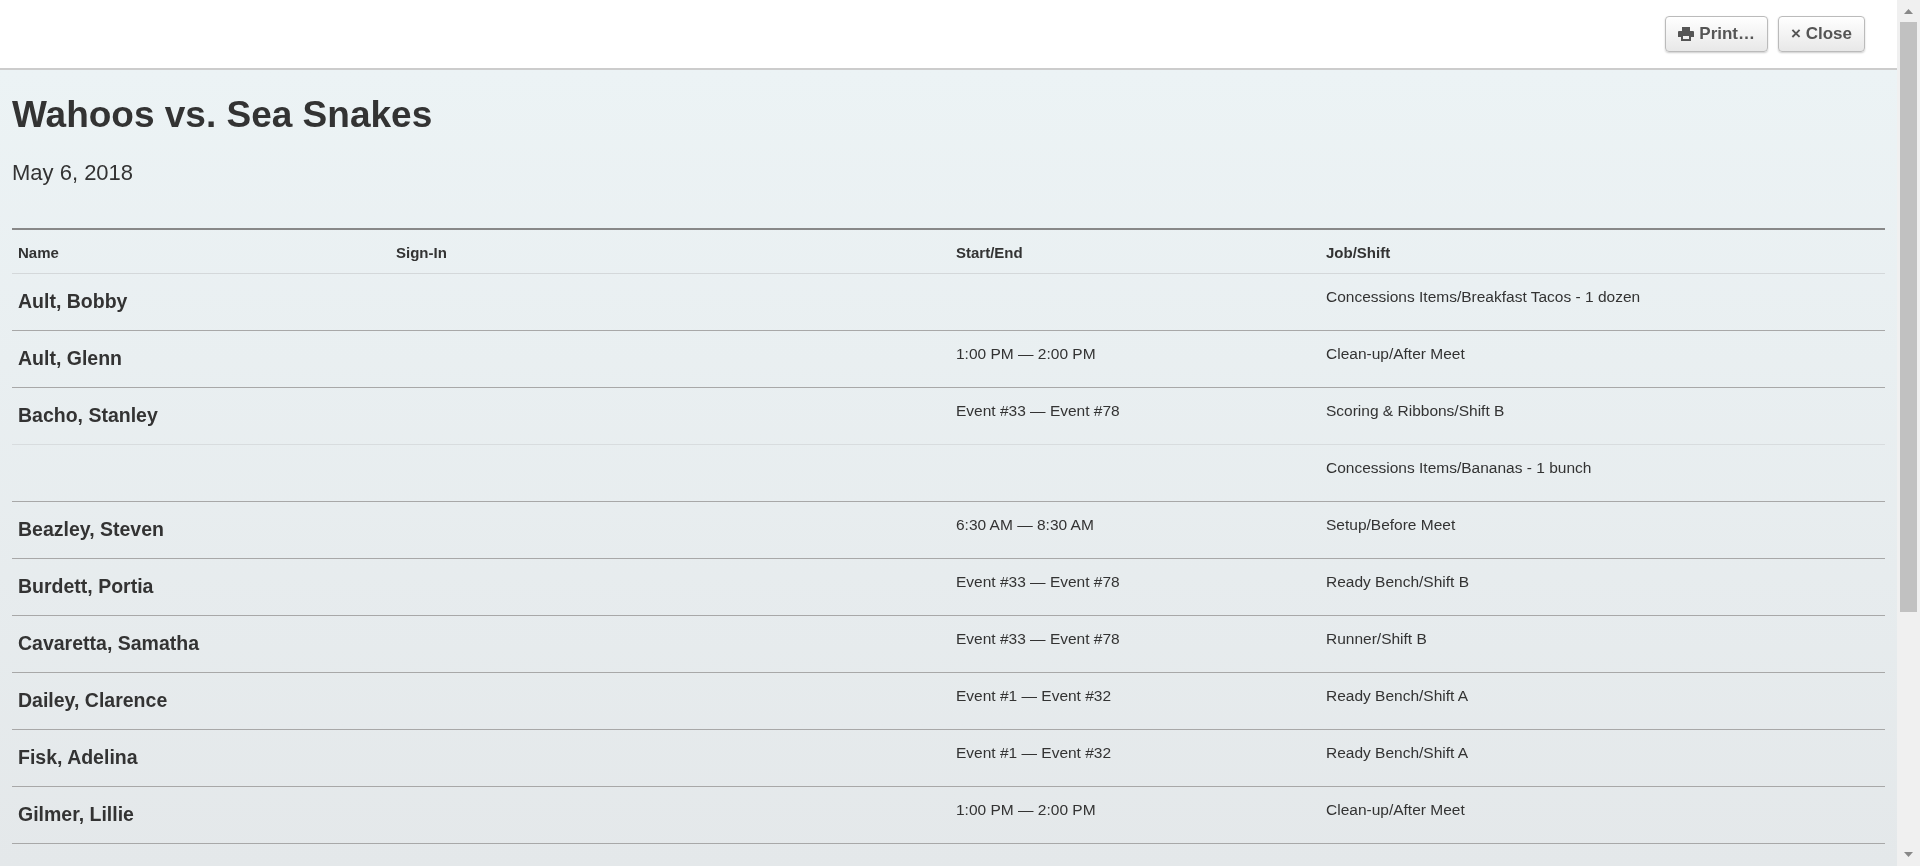  I want to click on job-shift: Ready Bench/Shift B, so click(1398, 581).